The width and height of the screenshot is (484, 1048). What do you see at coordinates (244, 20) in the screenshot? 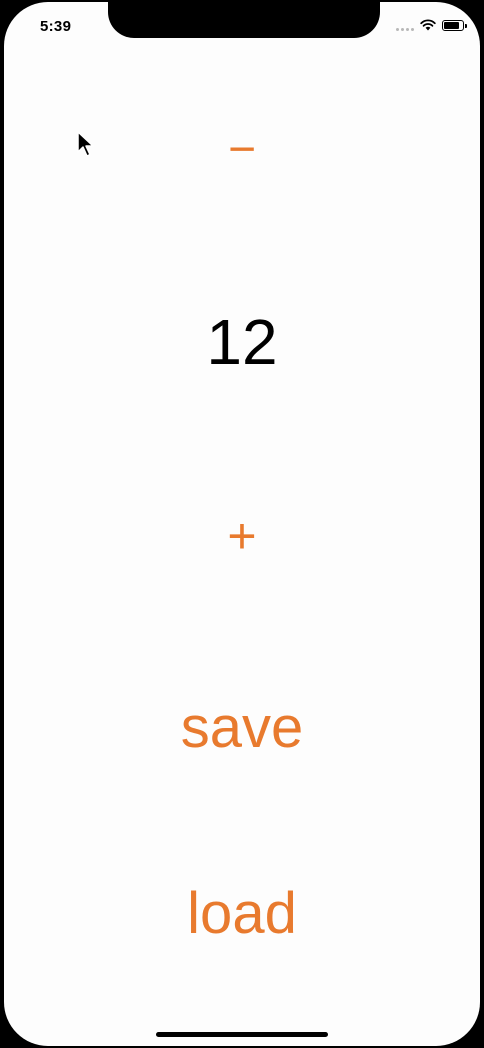
I see `device-notch` at bounding box center [244, 20].